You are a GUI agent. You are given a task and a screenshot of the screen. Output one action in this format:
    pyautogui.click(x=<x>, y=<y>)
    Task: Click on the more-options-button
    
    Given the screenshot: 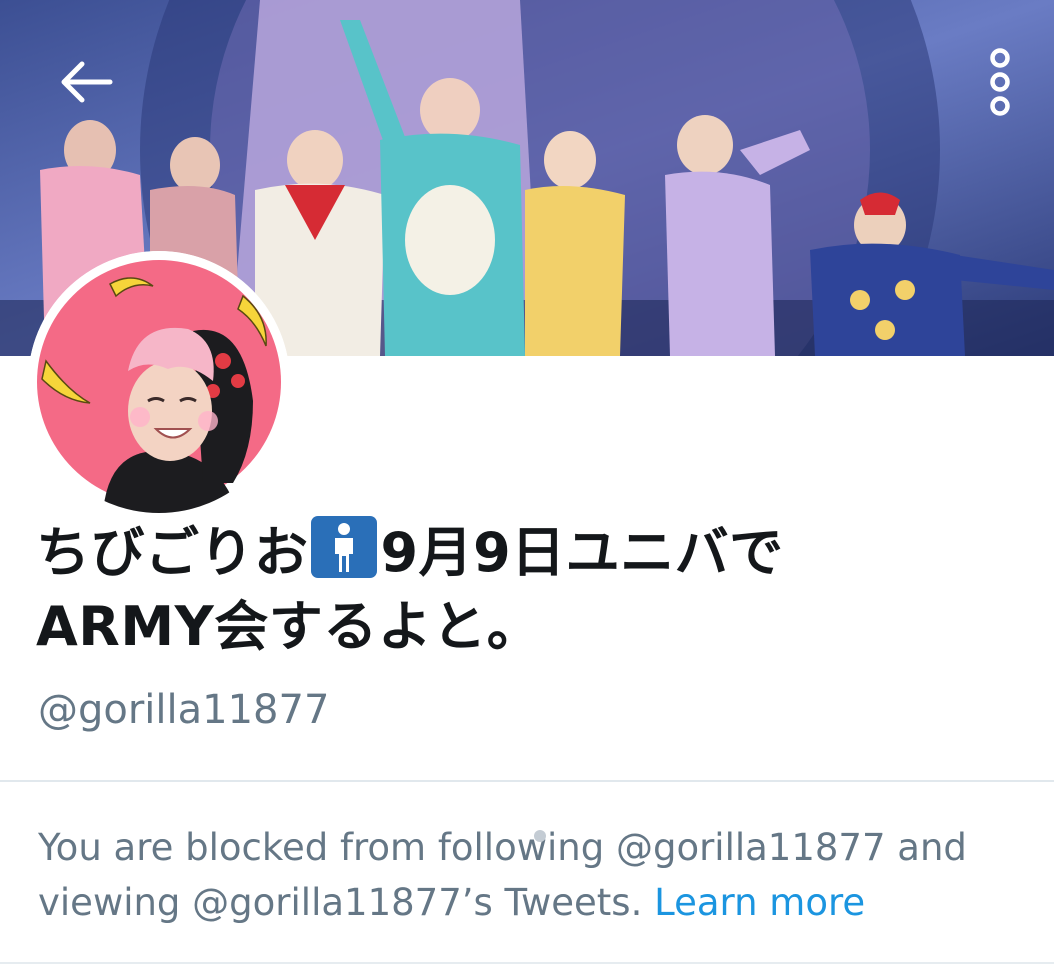 What is the action you would take?
    pyautogui.click(x=1000, y=82)
    